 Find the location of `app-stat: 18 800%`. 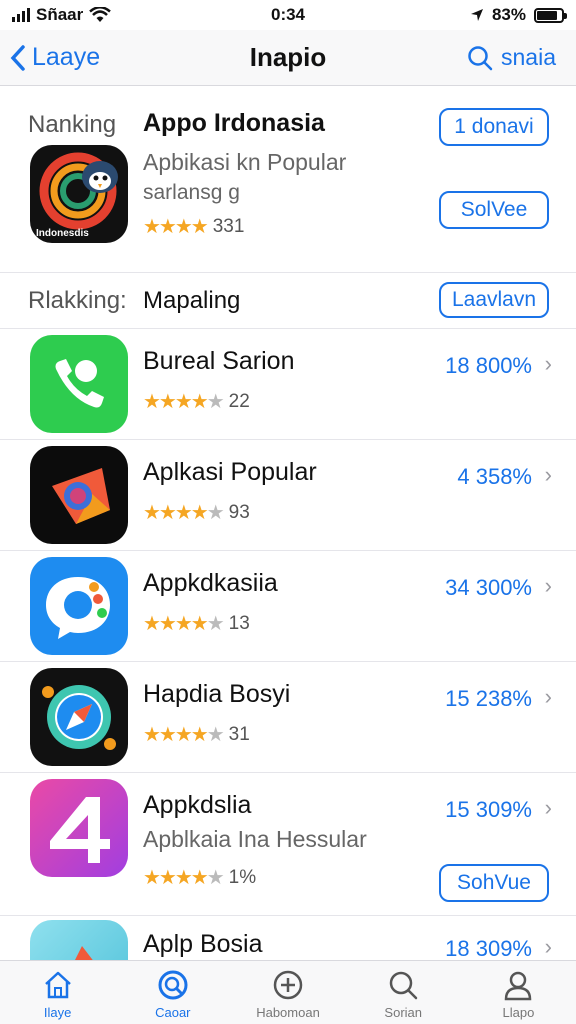

app-stat: 18 800% is located at coordinates (488, 365).